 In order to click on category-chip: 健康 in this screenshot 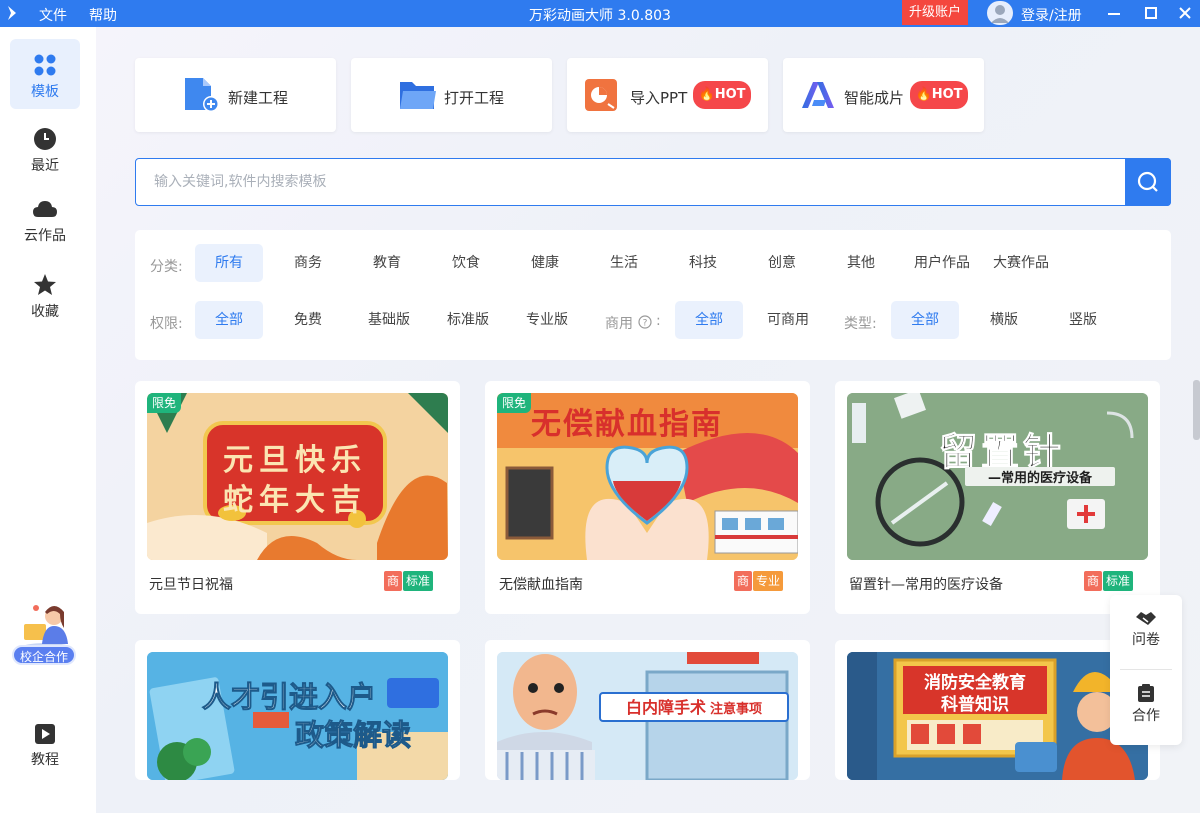, I will do `click(545, 263)`.